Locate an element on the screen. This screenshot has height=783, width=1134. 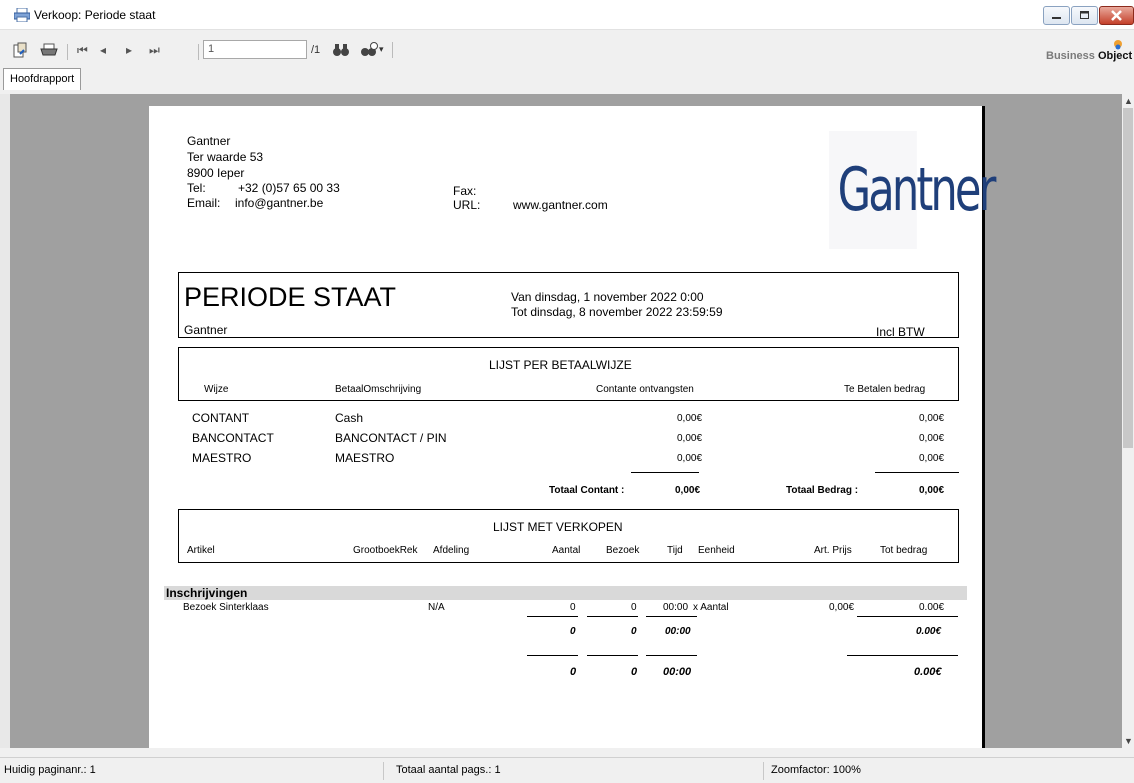
export-icon is located at coordinates (20, 50).